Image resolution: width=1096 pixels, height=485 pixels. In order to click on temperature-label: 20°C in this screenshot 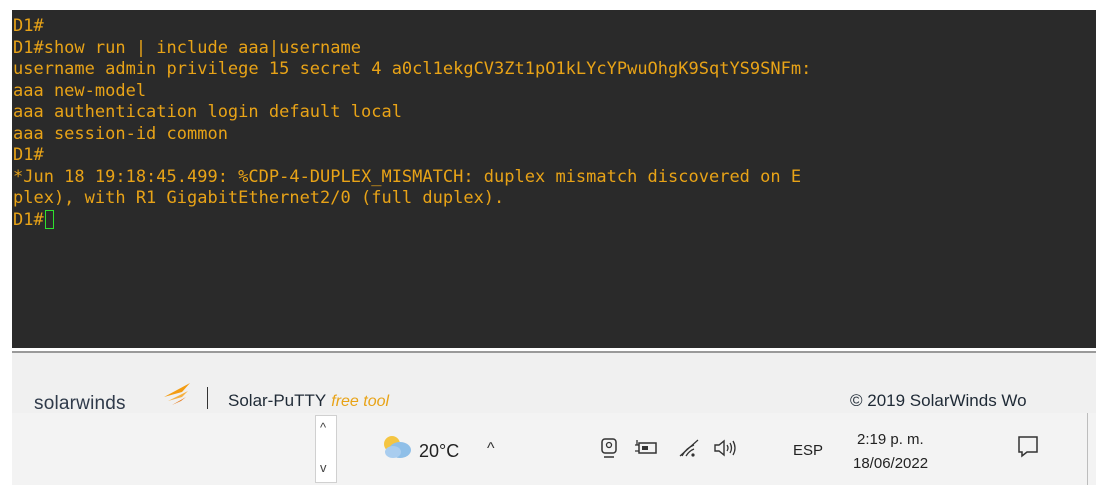, I will do `click(439, 451)`.